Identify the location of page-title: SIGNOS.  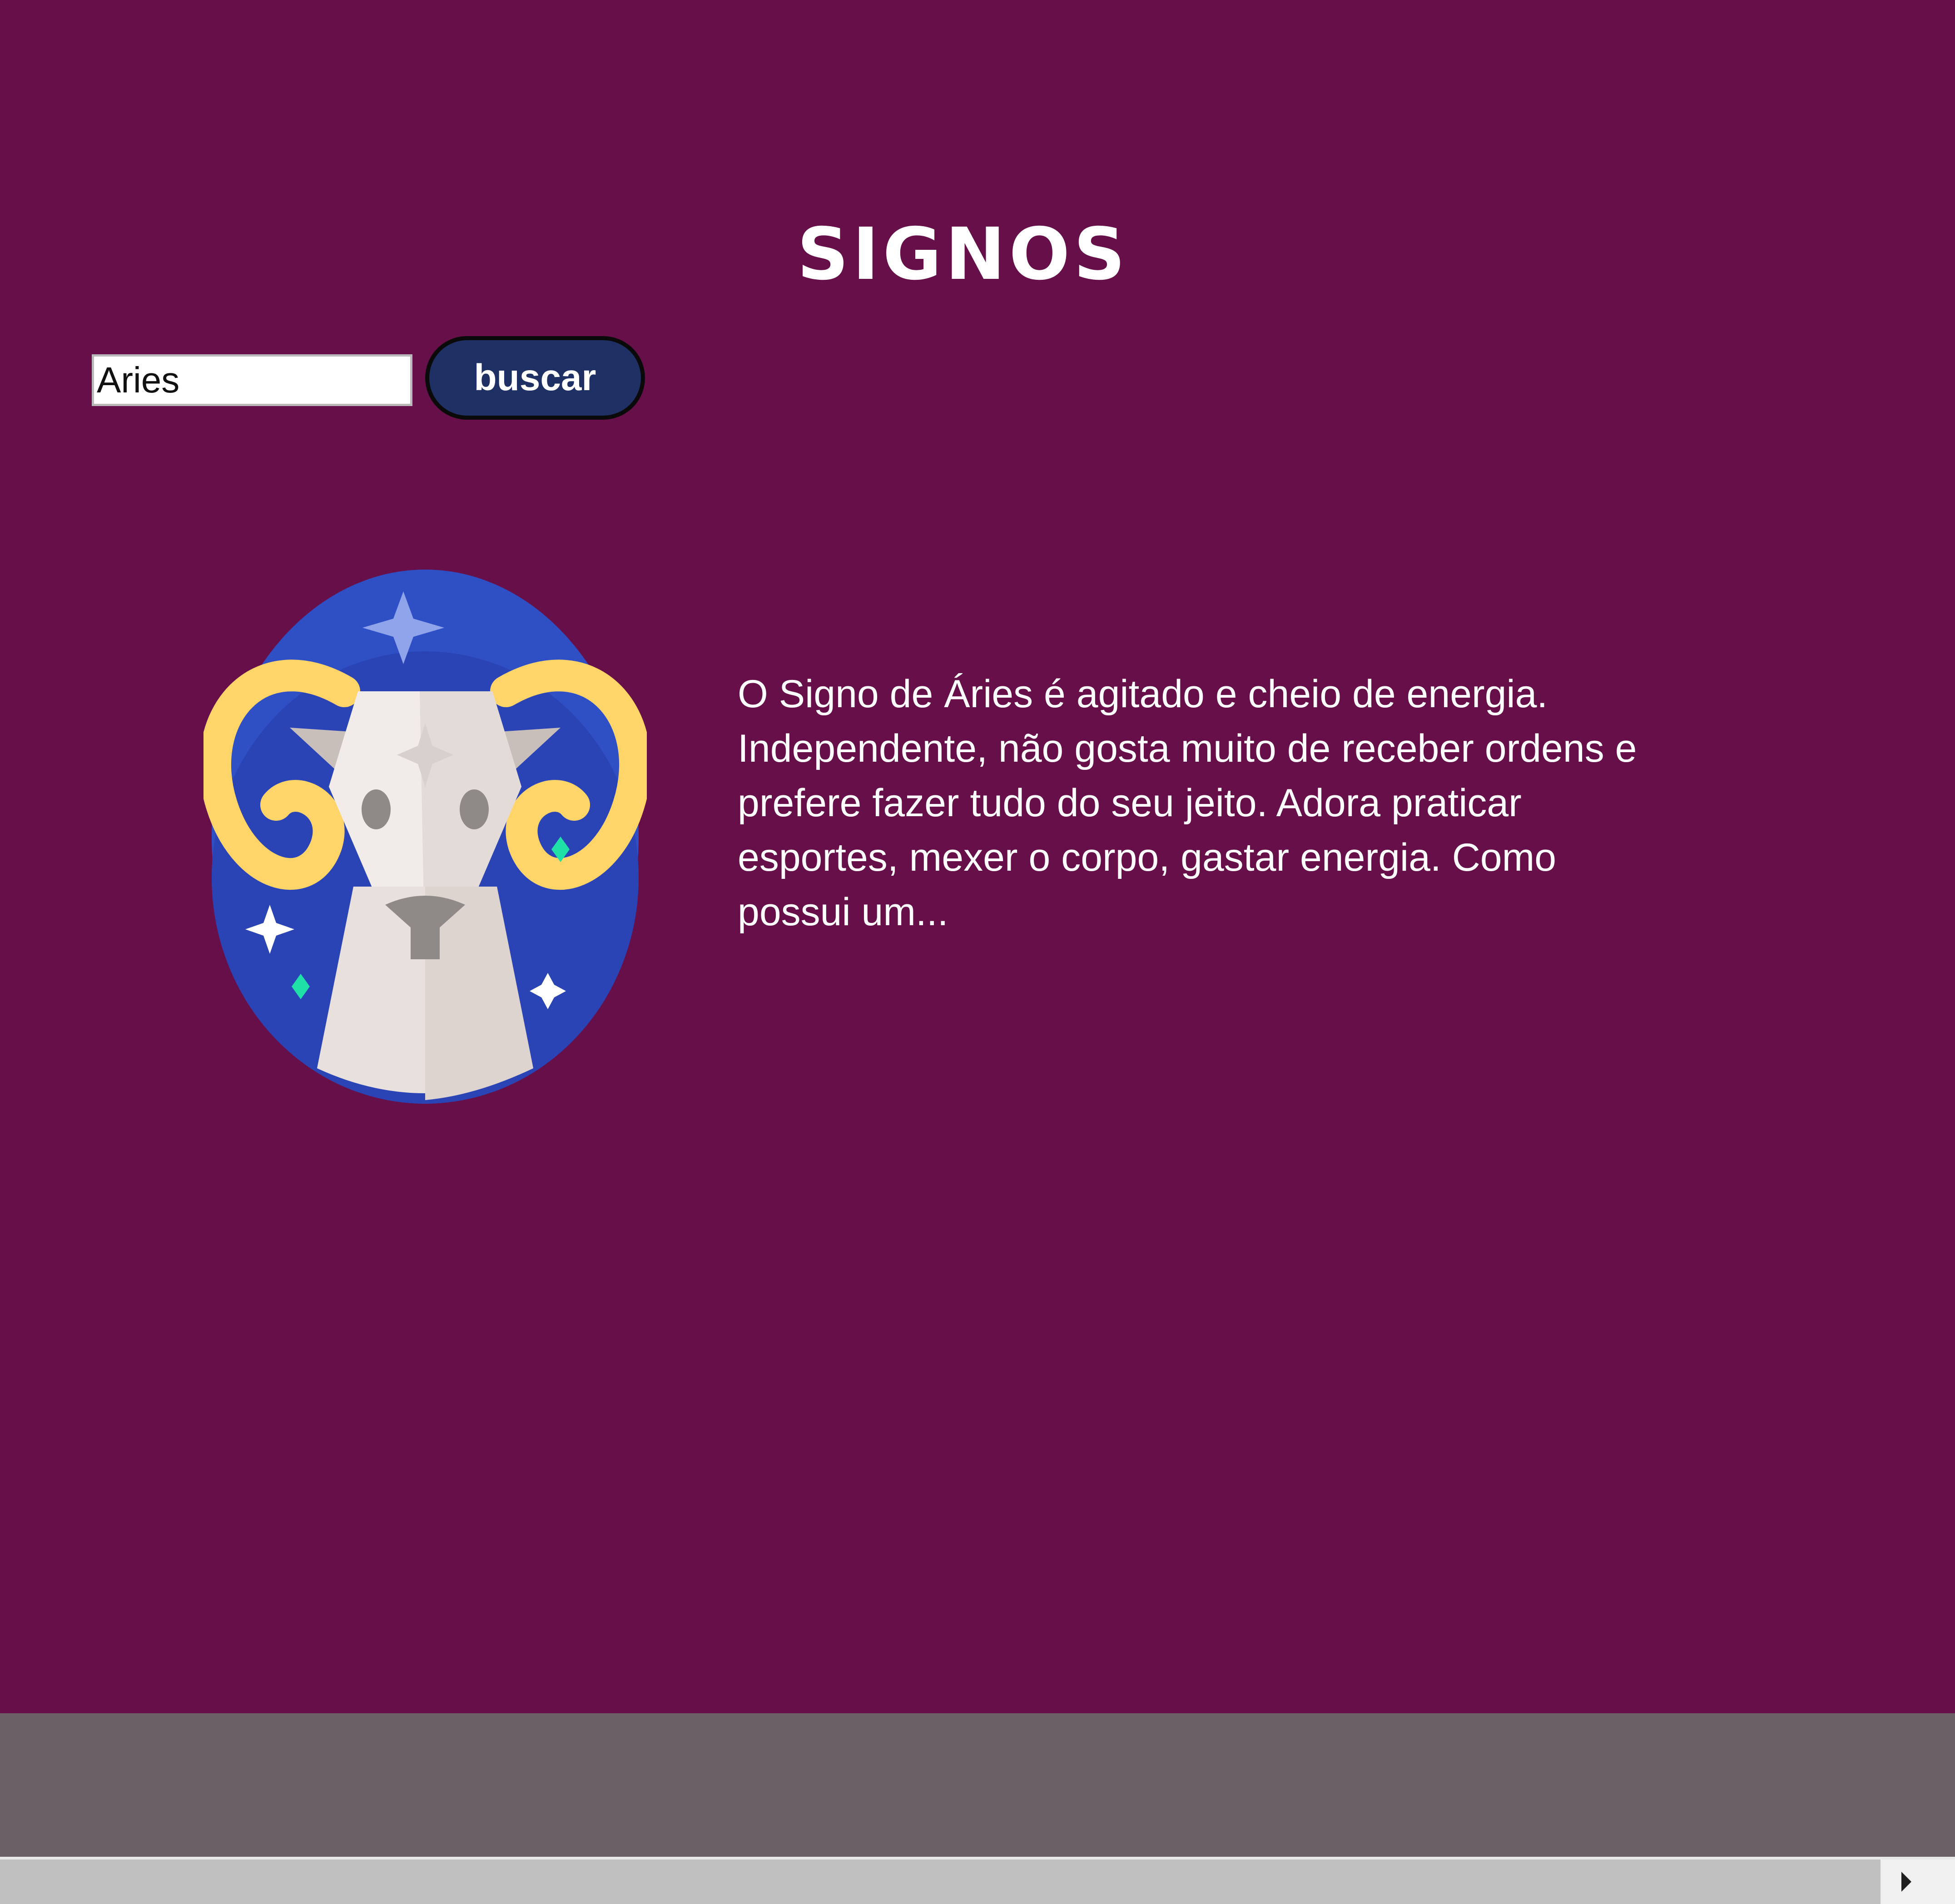
(963, 255).